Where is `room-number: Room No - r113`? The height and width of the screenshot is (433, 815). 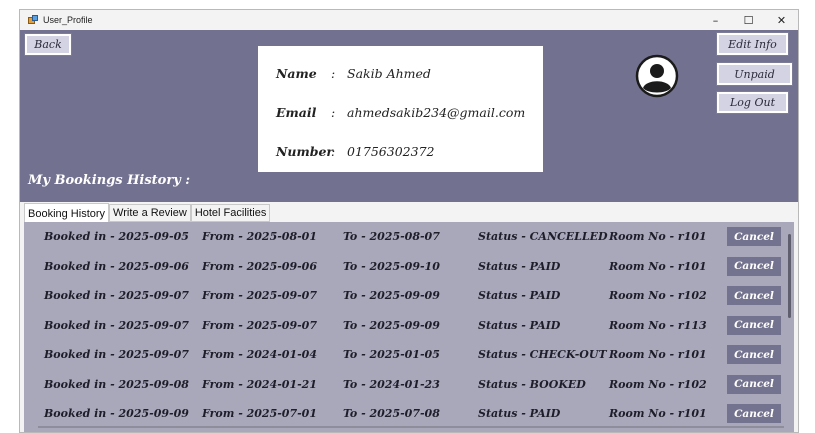
room-number: Room No - r113 is located at coordinates (658, 325).